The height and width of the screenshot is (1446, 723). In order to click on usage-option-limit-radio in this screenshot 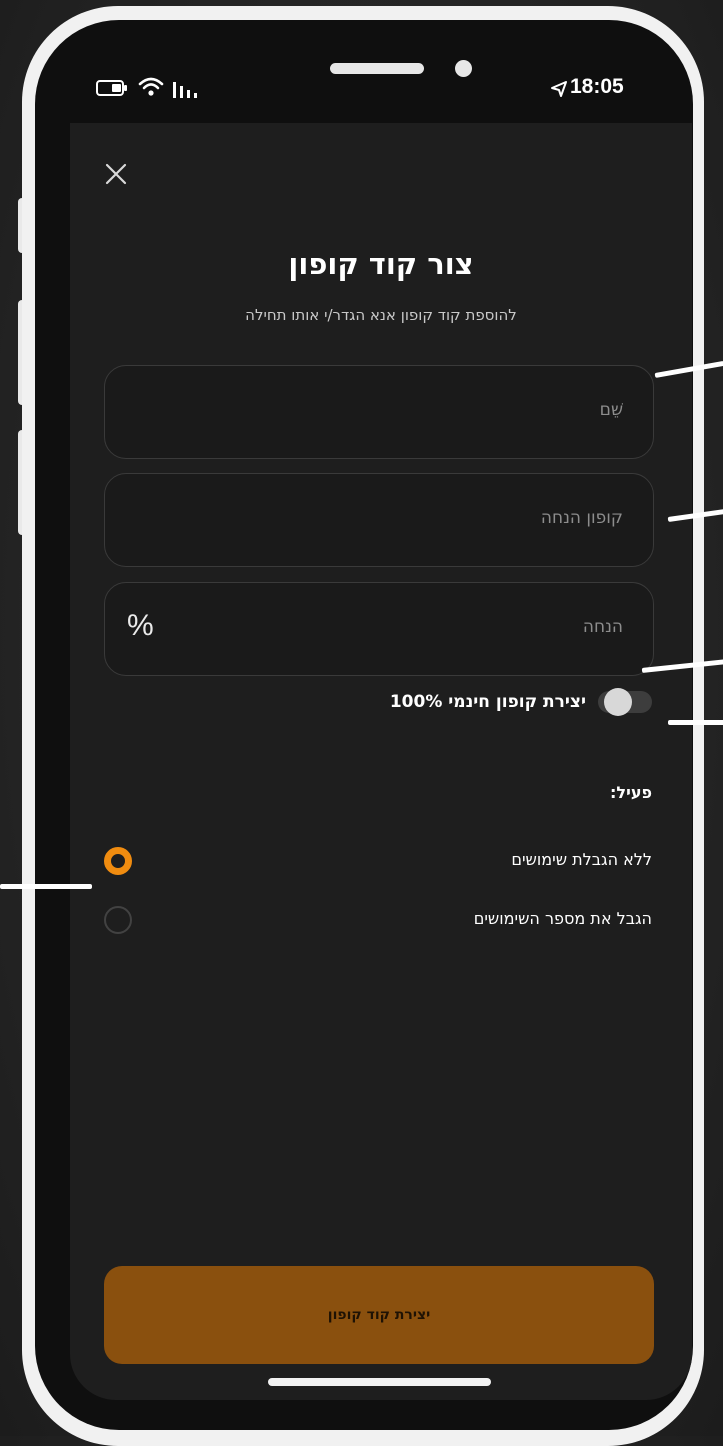, I will do `click(118, 920)`.